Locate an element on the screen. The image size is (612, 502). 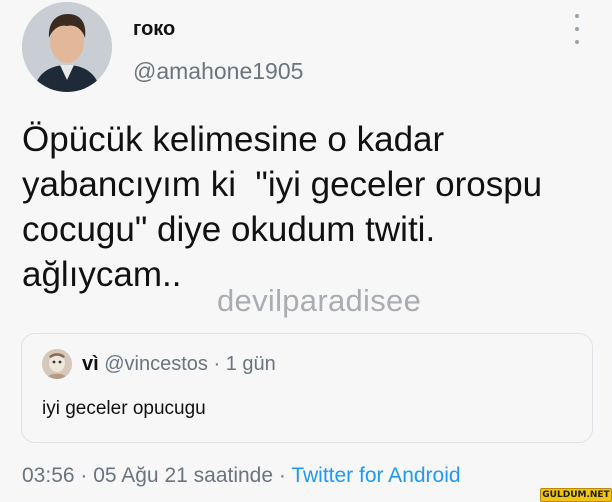
quoted-tweet-text: iyi geceler opucugu is located at coordinates (124, 408).